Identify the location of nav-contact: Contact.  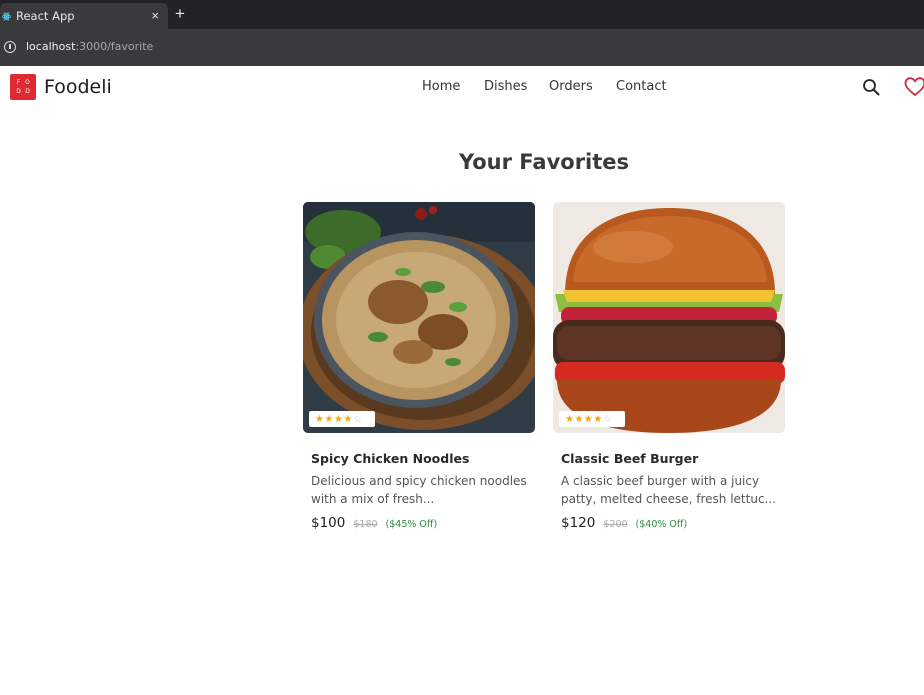
(641, 86).